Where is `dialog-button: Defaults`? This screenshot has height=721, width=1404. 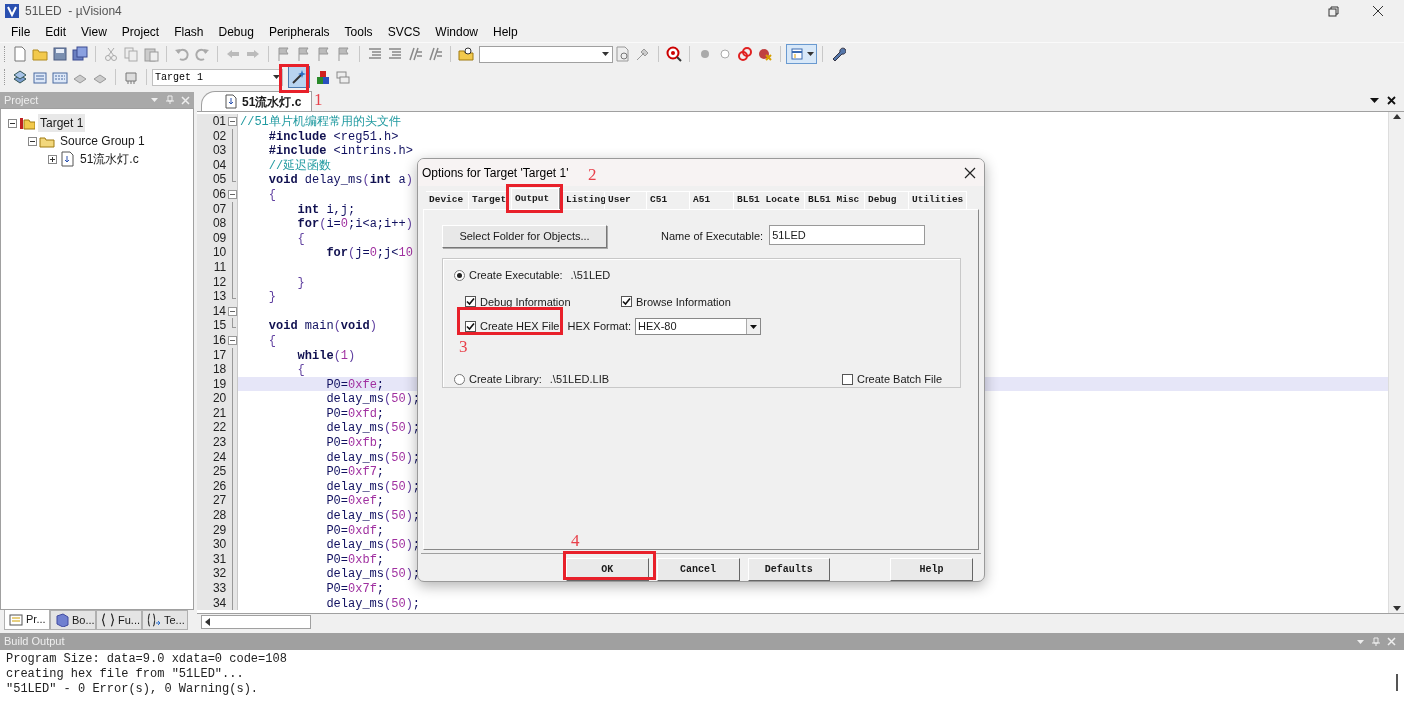
dialog-button: Defaults is located at coordinates (789, 569).